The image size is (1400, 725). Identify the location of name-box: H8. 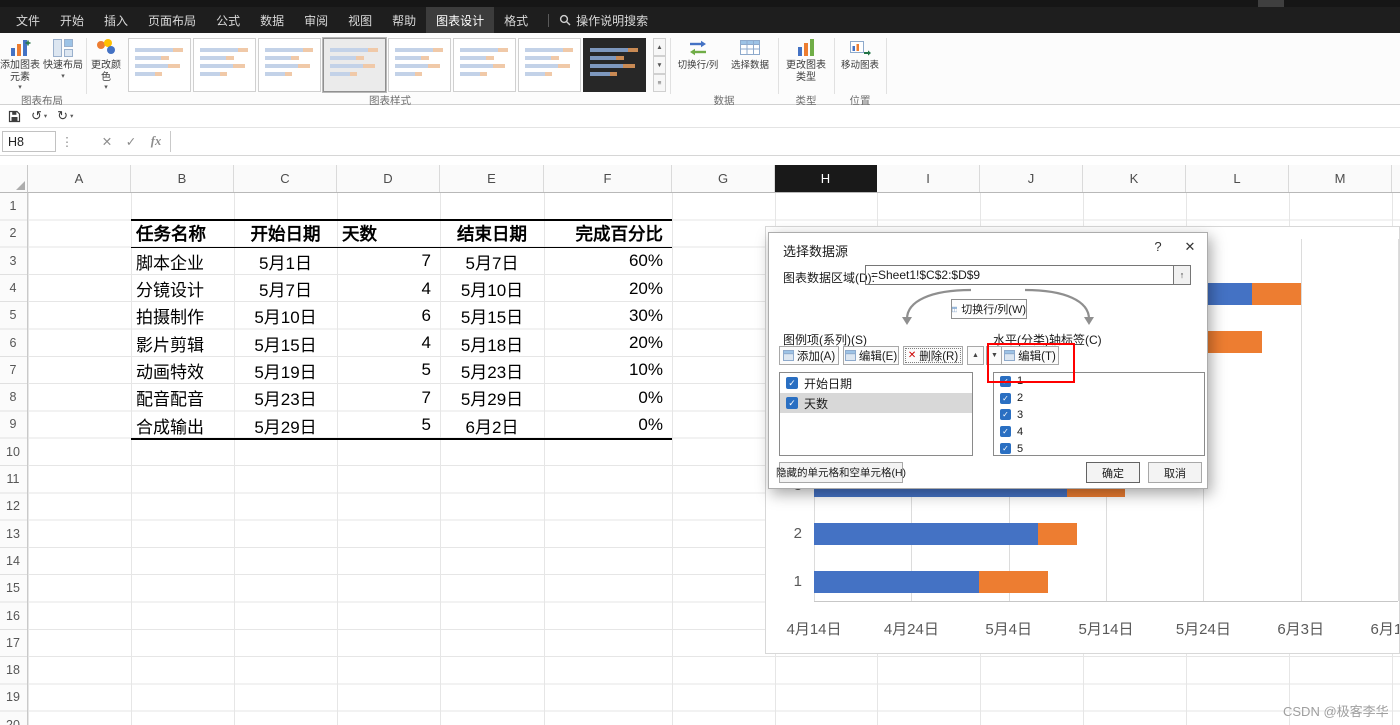
(29, 141).